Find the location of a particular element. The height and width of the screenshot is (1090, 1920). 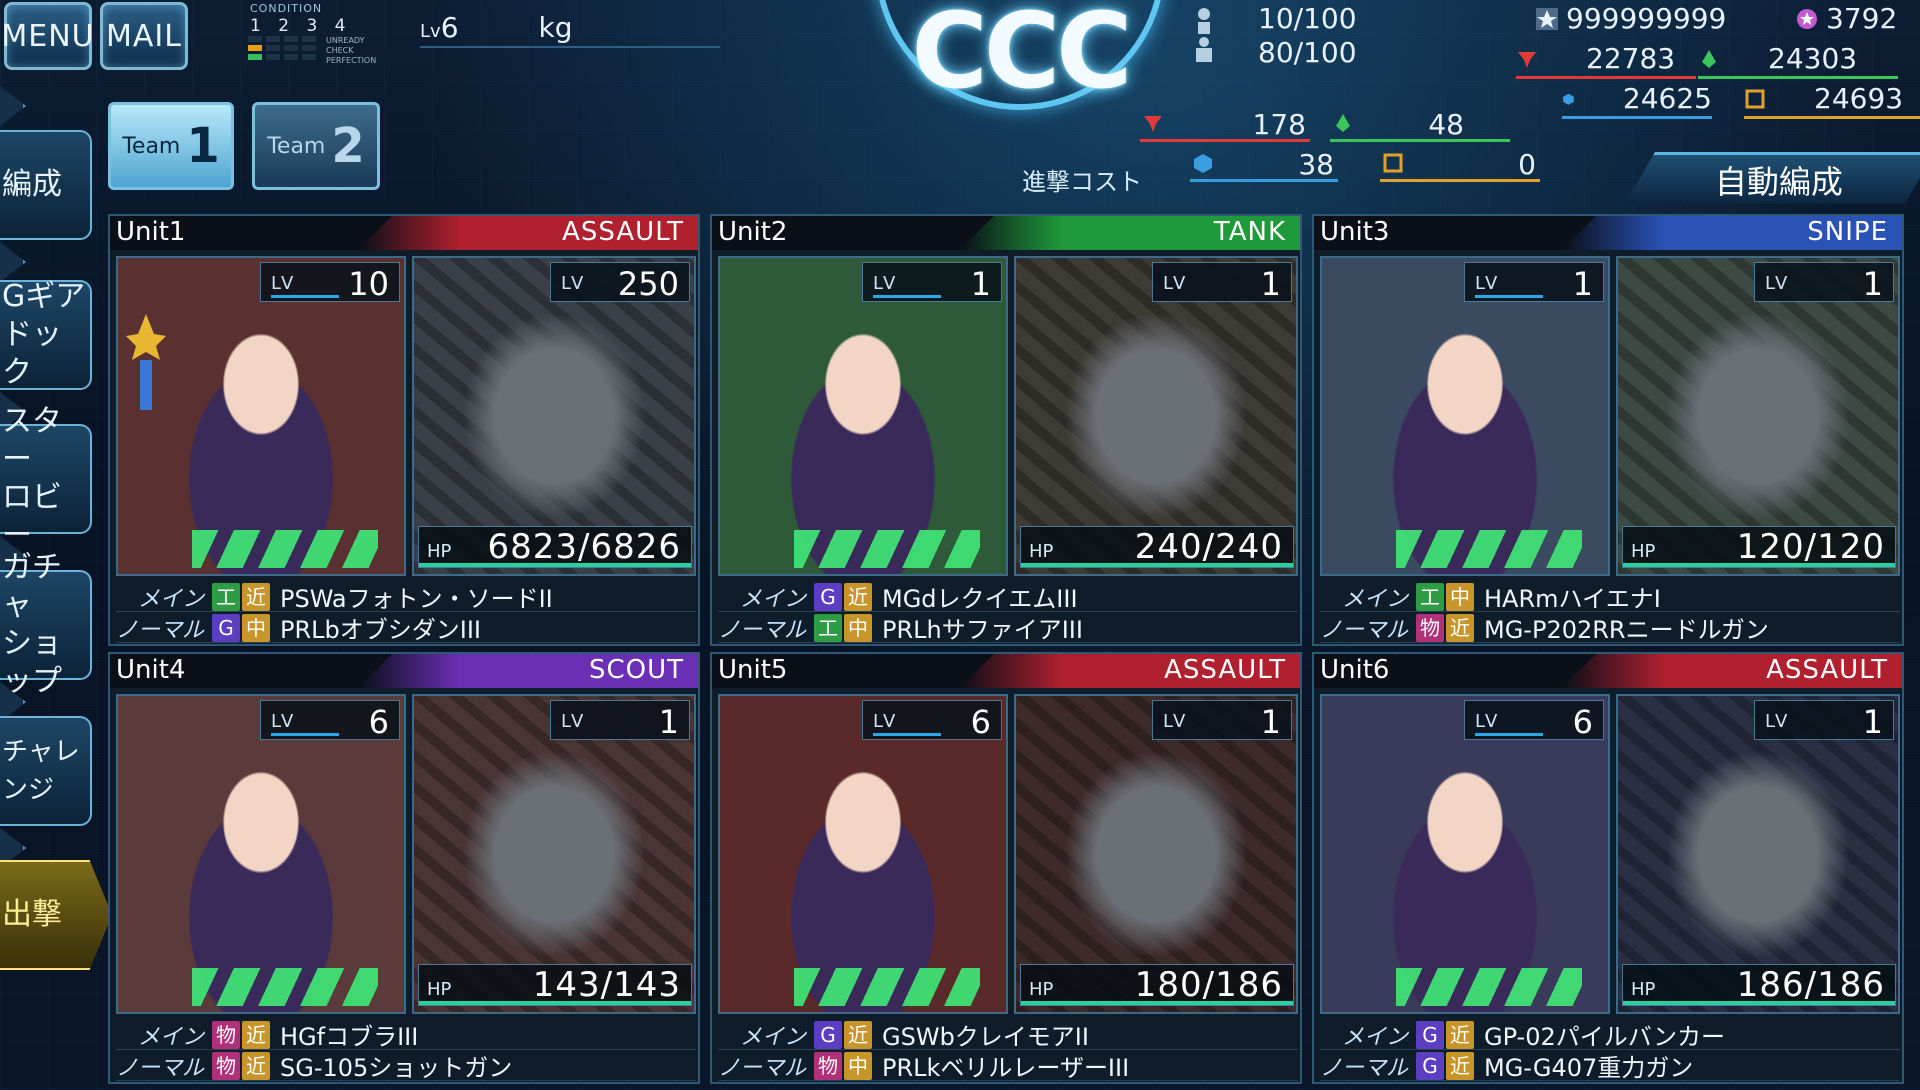

weapon-name: HARmハイエナI is located at coordinates (1572, 599).